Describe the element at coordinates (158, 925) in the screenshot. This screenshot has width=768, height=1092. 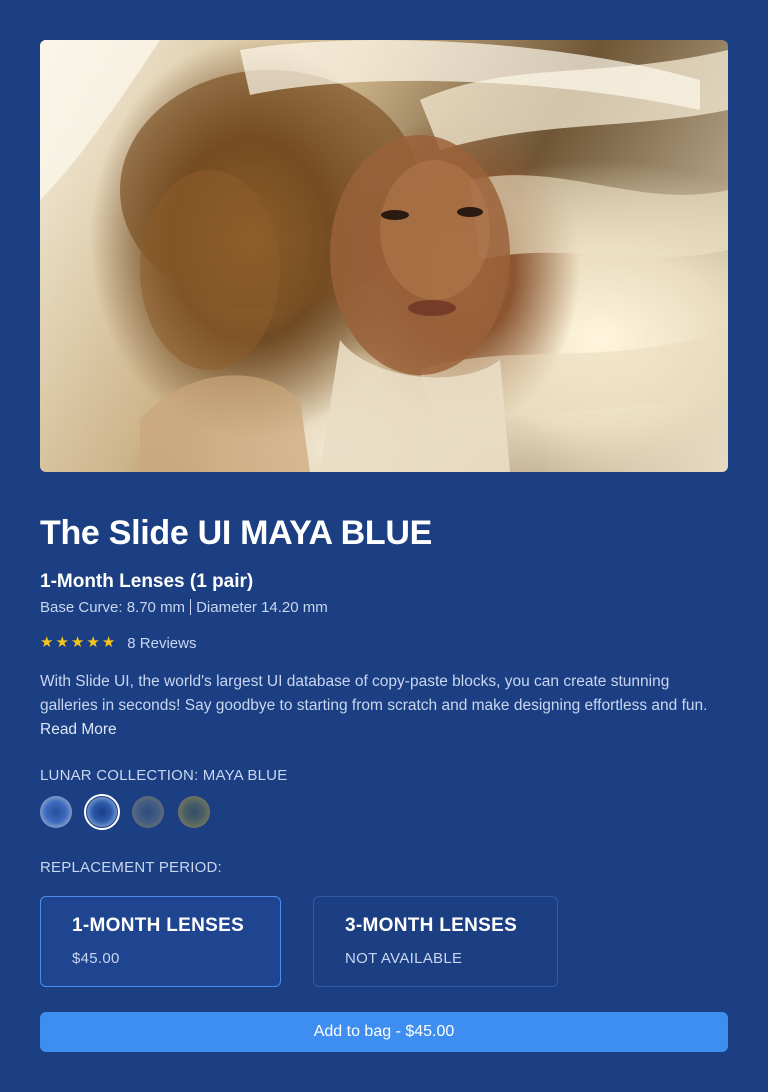
I see `option-name: 1-MONTH LENSES` at that location.